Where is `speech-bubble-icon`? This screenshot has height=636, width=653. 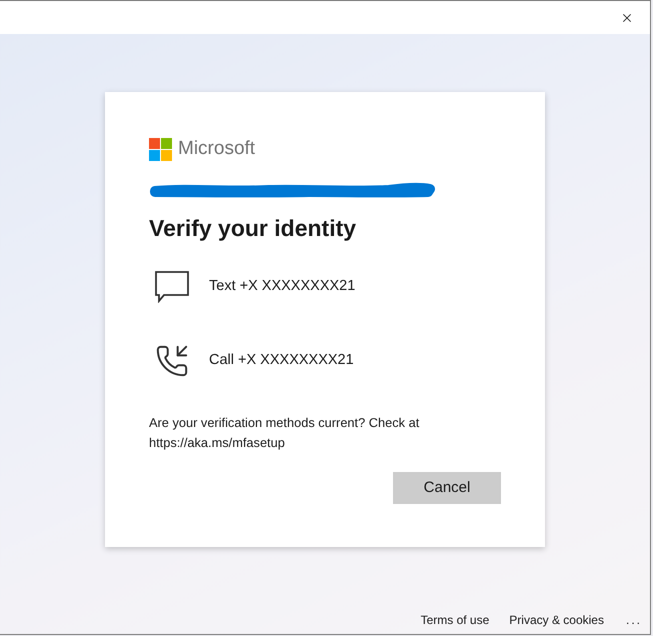
speech-bubble-icon is located at coordinates (172, 287).